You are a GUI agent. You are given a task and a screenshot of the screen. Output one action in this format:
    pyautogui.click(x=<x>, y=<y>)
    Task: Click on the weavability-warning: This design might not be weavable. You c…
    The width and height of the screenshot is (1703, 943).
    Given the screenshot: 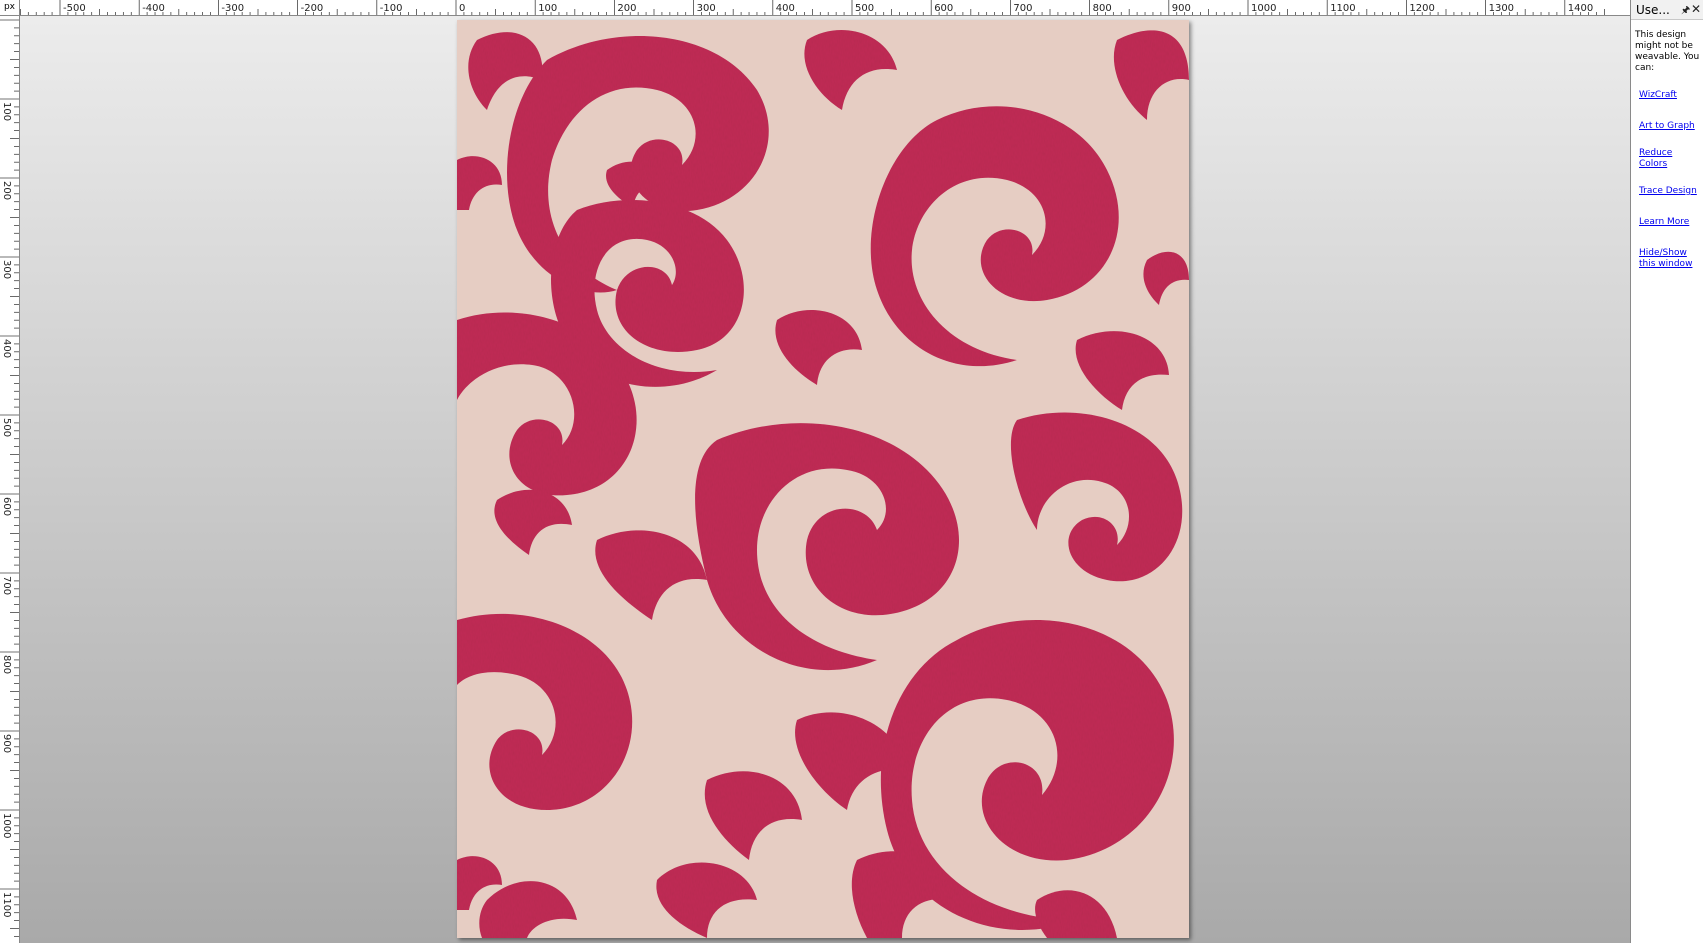 What is the action you would take?
    pyautogui.click(x=1667, y=51)
    